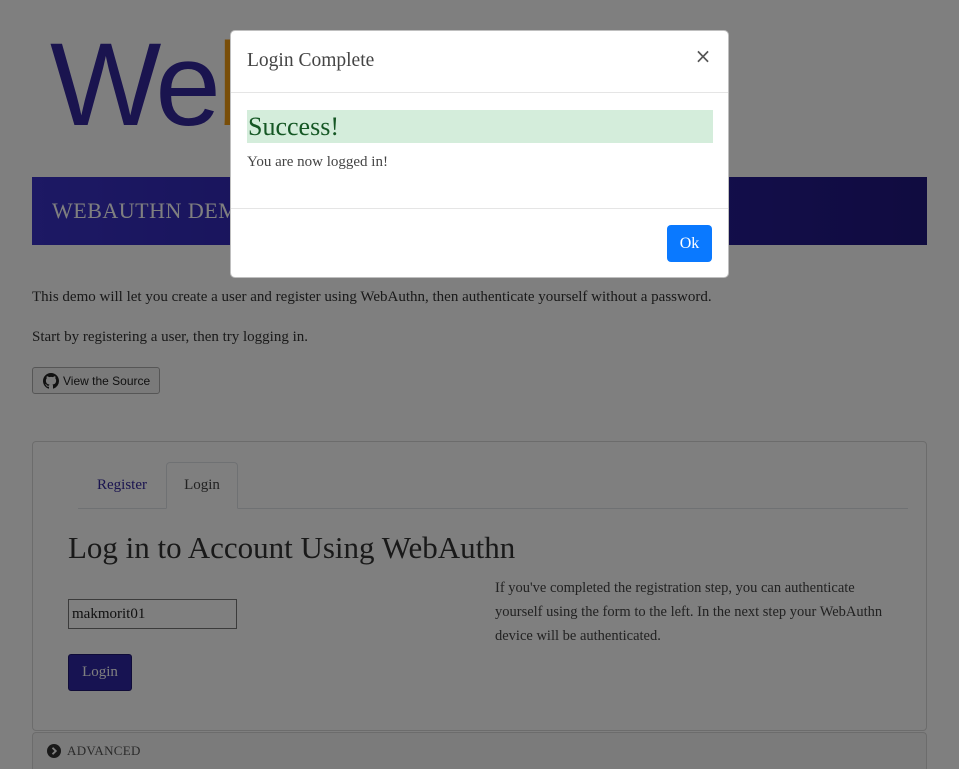 The width and height of the screenshot is (959, 769). I want to click on modal-header: Login Complete ×, so click(479, 62).